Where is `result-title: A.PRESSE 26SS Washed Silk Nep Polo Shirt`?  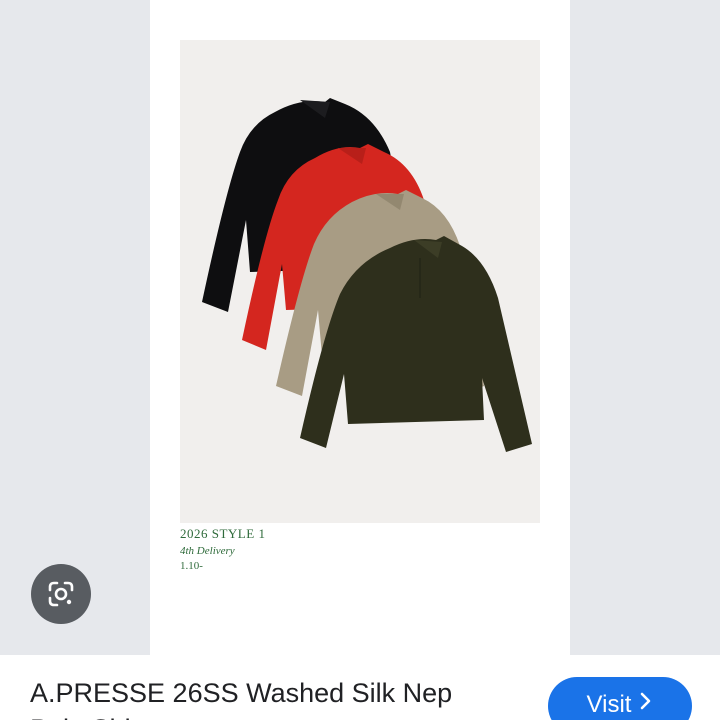
result-title: A.PRESSE 26SS Washed Silk Nep Polo Shirt is located at coordinates (265, 697).